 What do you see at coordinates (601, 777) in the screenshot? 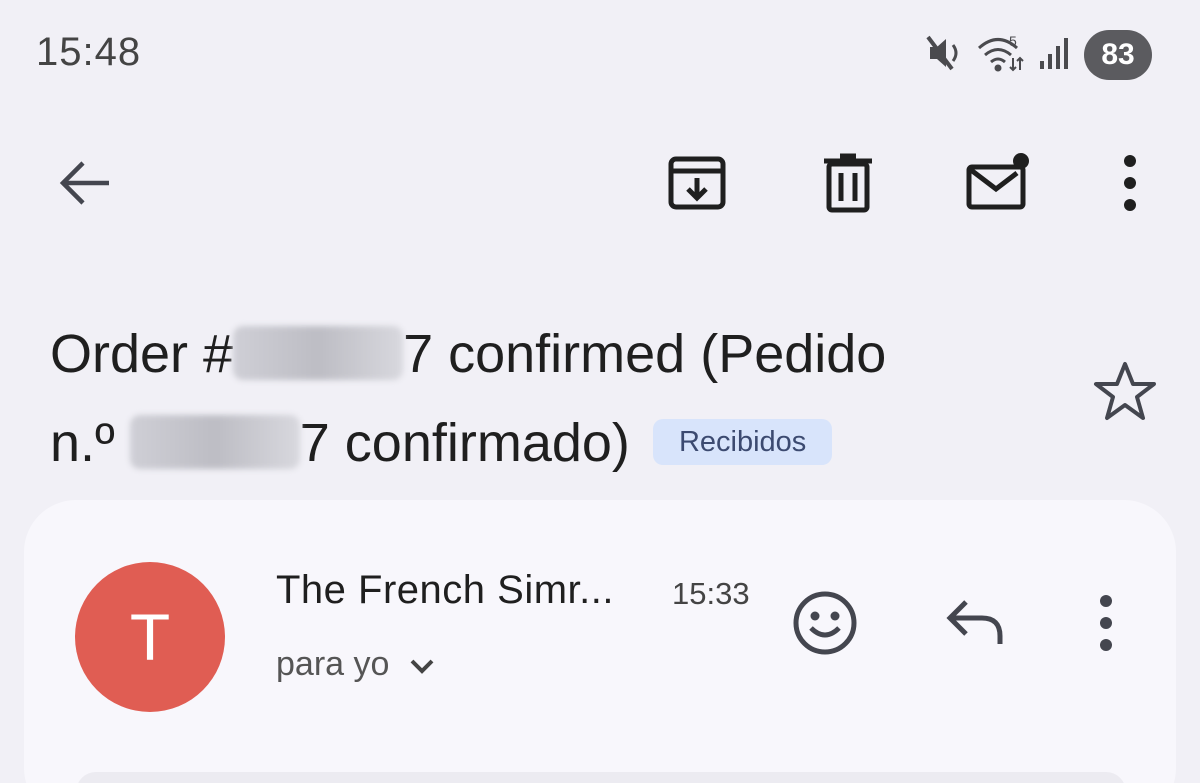
I see `message-body-preview` at bounding box center [601, 777].